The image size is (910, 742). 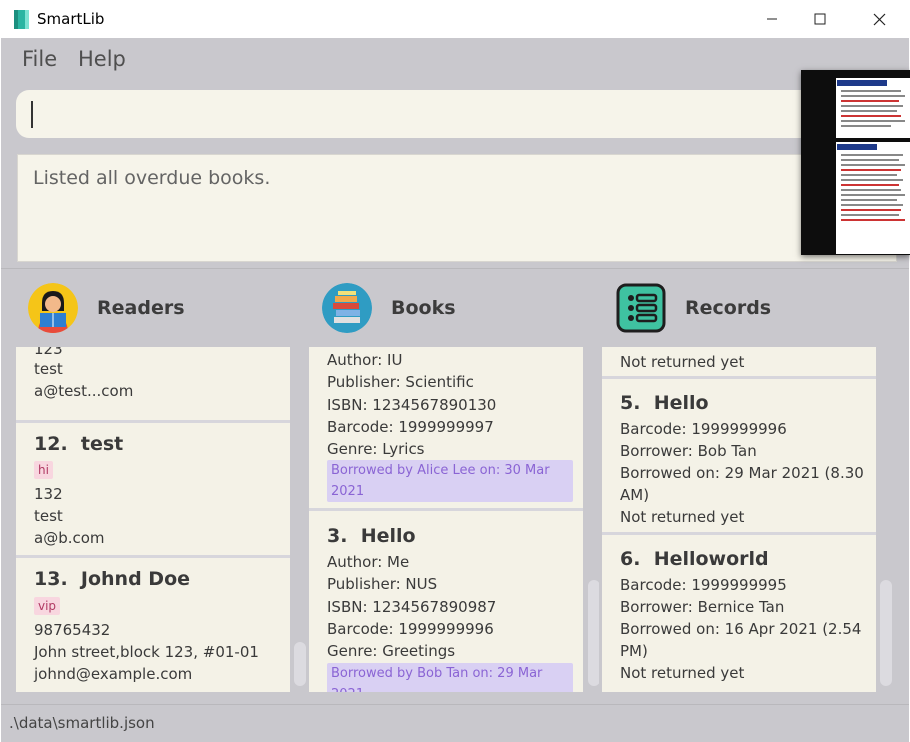 I want to click on record-title-text: Helloworld, so click(x=711, y=559).